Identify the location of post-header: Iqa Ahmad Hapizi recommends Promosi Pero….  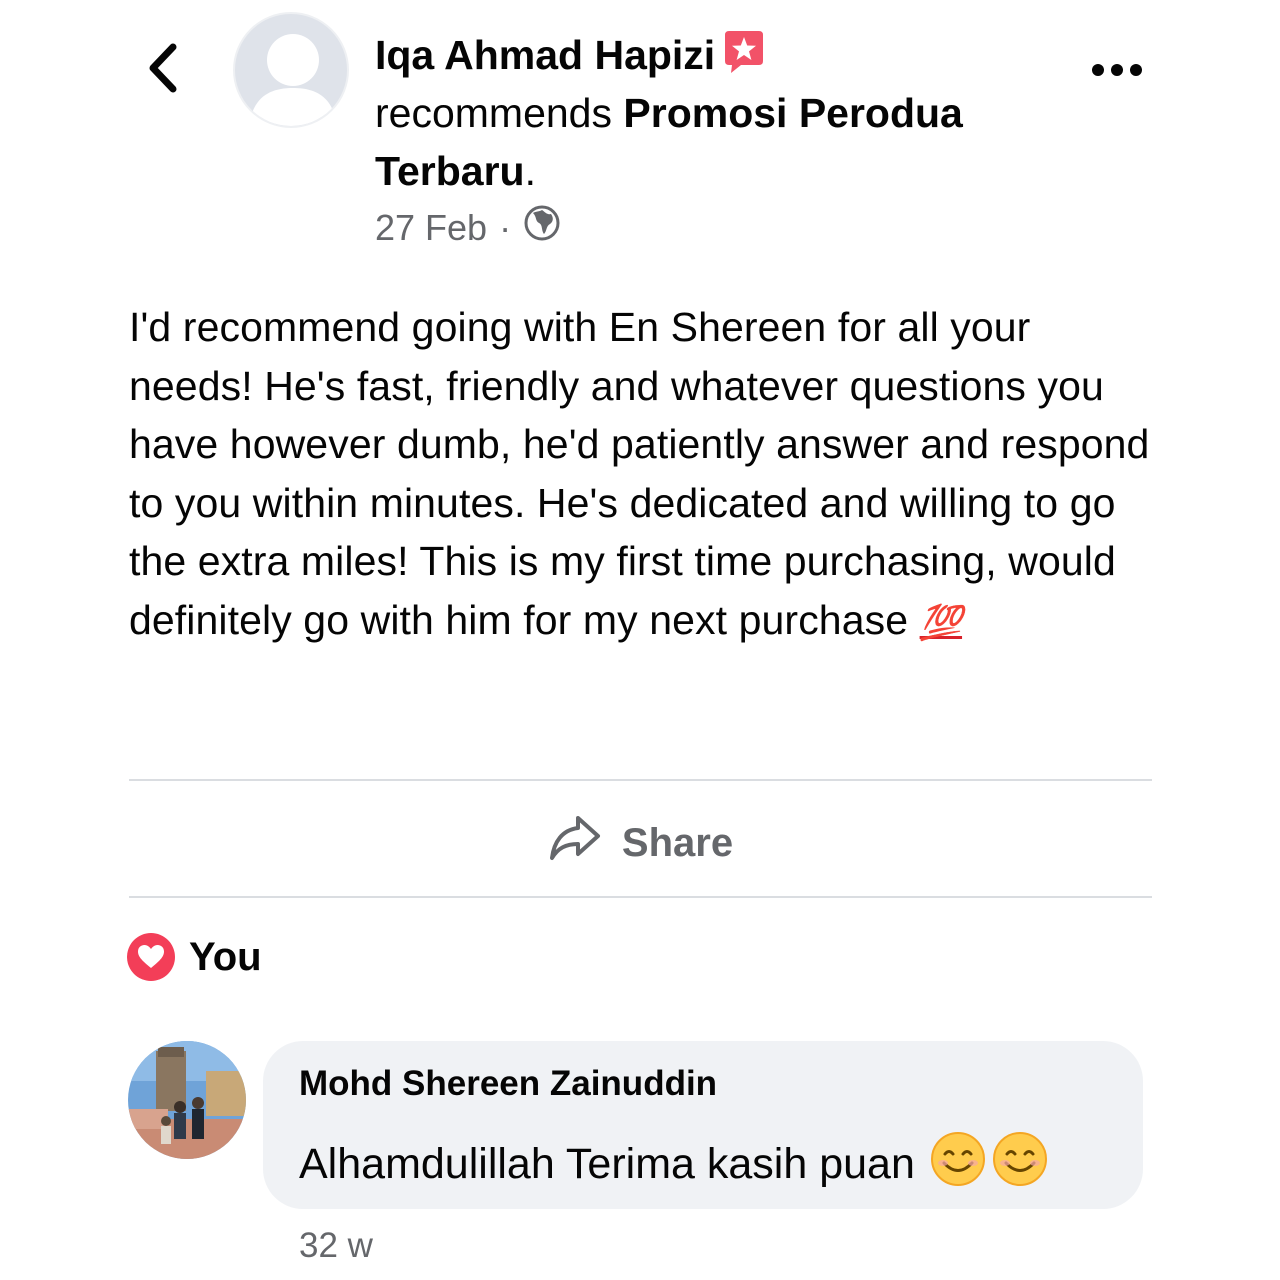
(725, 113).